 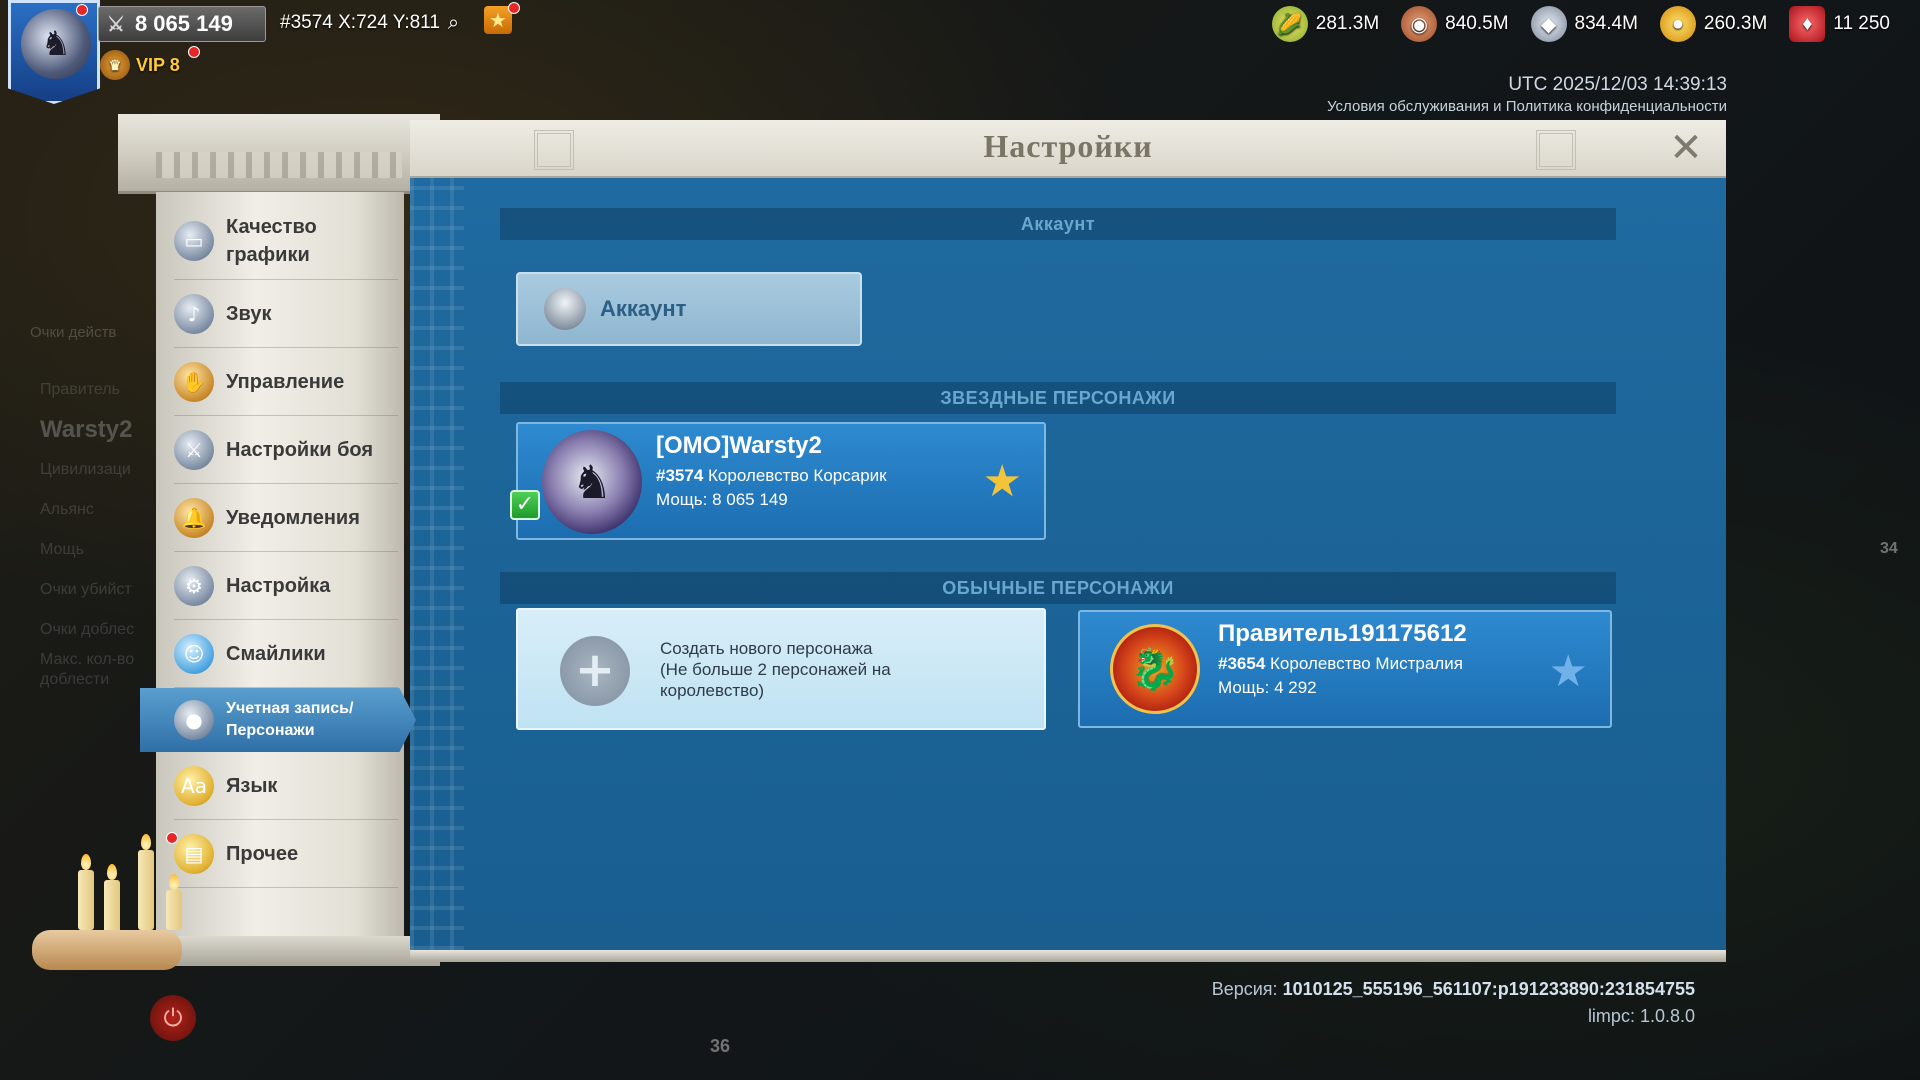 I want to click on menu-item-controls: ✋ Управление, so click(x=286, y=382).